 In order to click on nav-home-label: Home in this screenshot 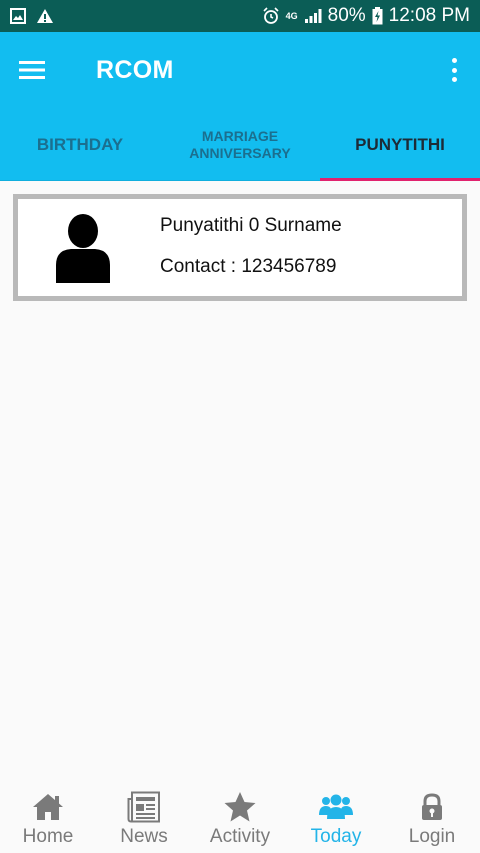, I will do `click(48, 836)`.